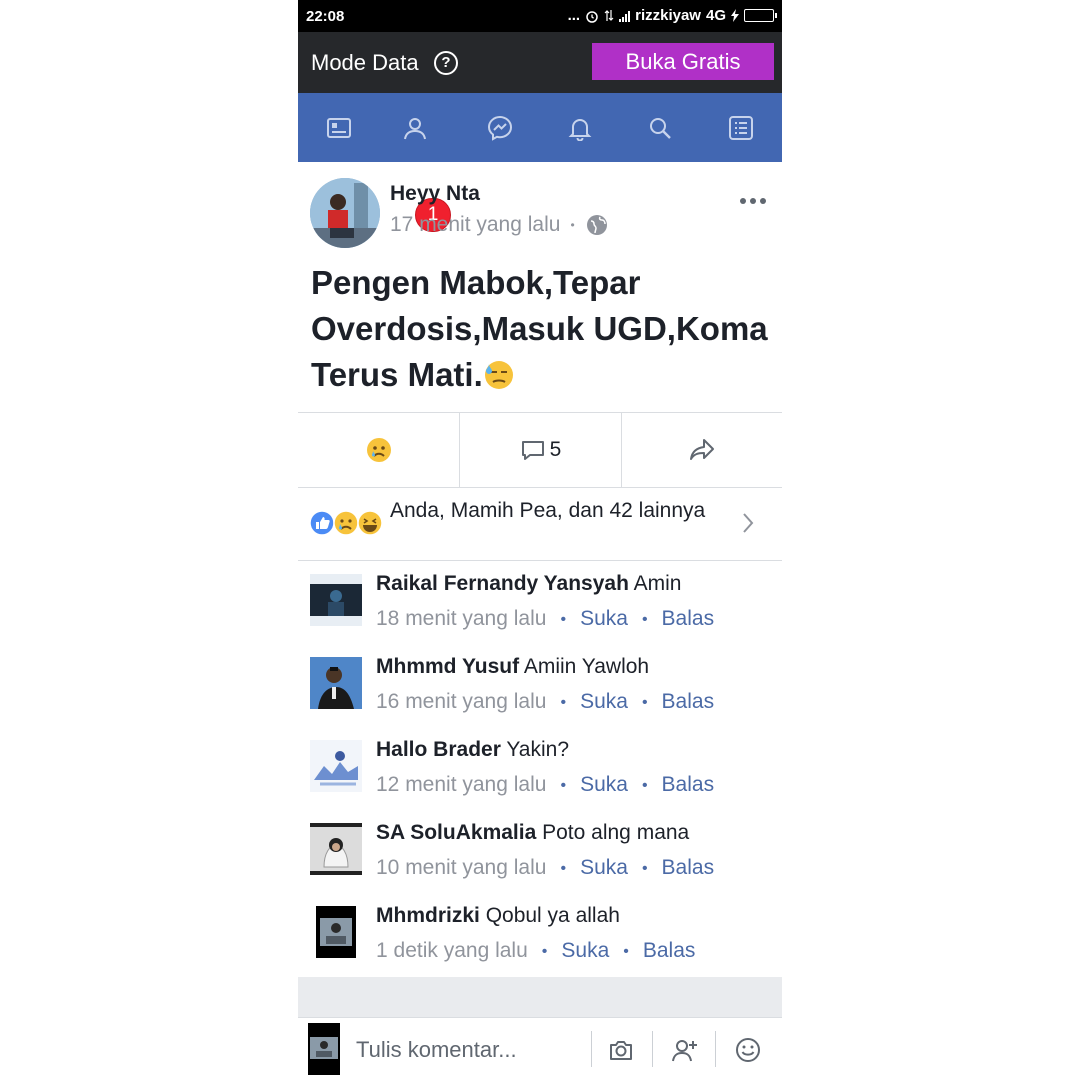 The width and height of the screenshot is (1080, 1080). I want to click on comment-meta: 1 detik yang lalu • Suka • Balas, so click(535, 952).